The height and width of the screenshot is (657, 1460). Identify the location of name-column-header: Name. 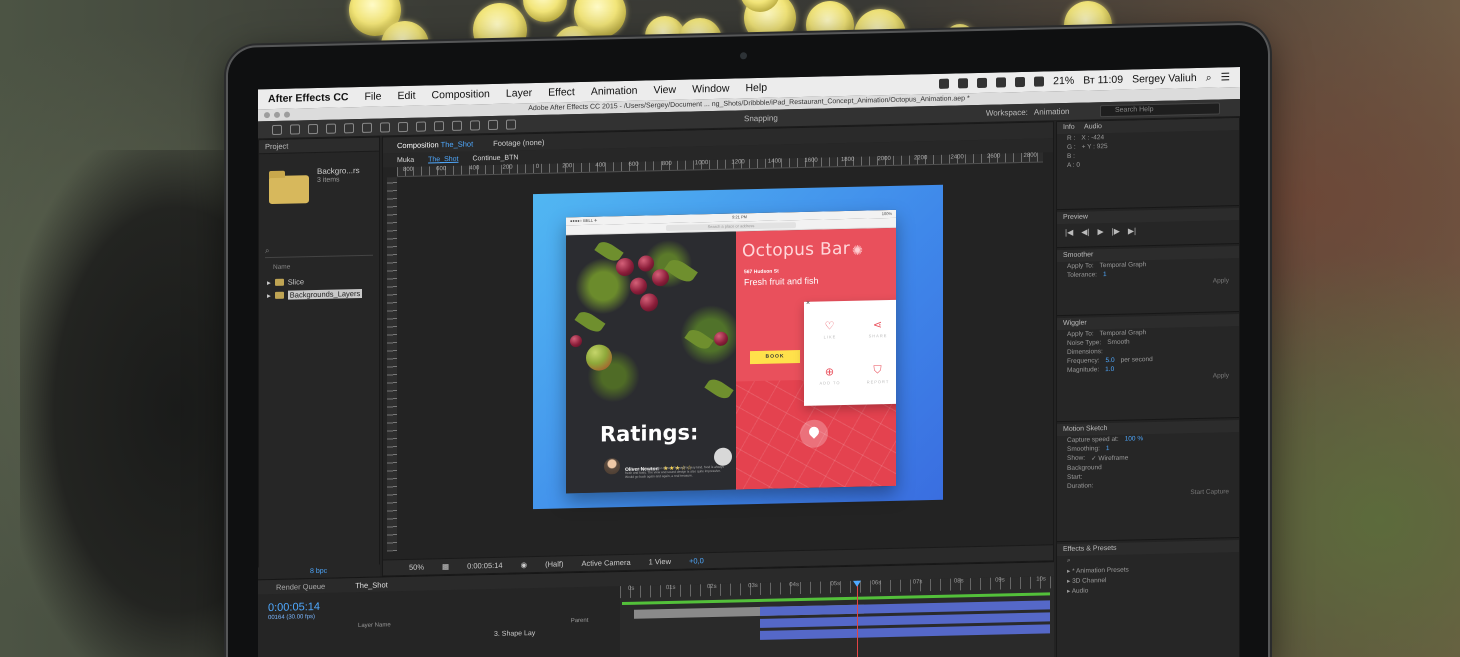
(281, 267).